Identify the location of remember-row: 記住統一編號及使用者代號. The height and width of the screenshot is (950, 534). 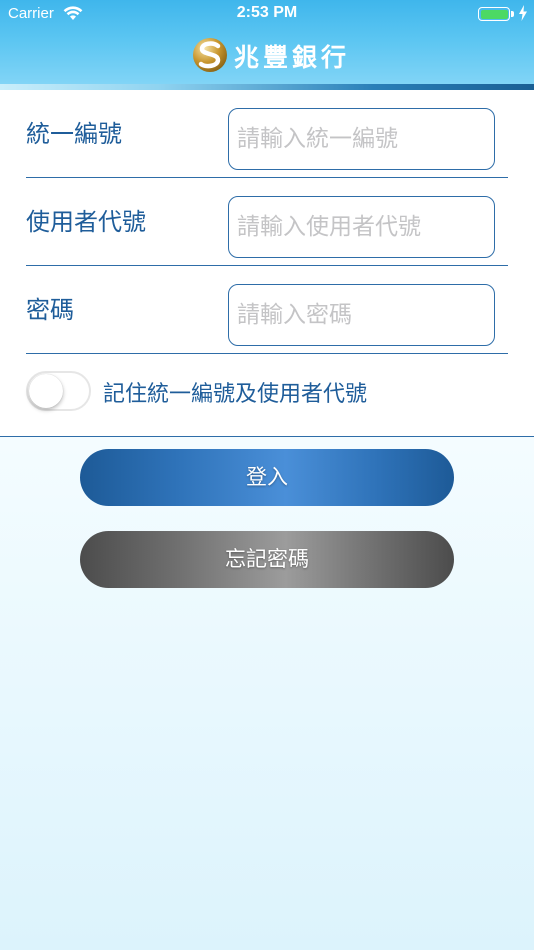
(267, 392).